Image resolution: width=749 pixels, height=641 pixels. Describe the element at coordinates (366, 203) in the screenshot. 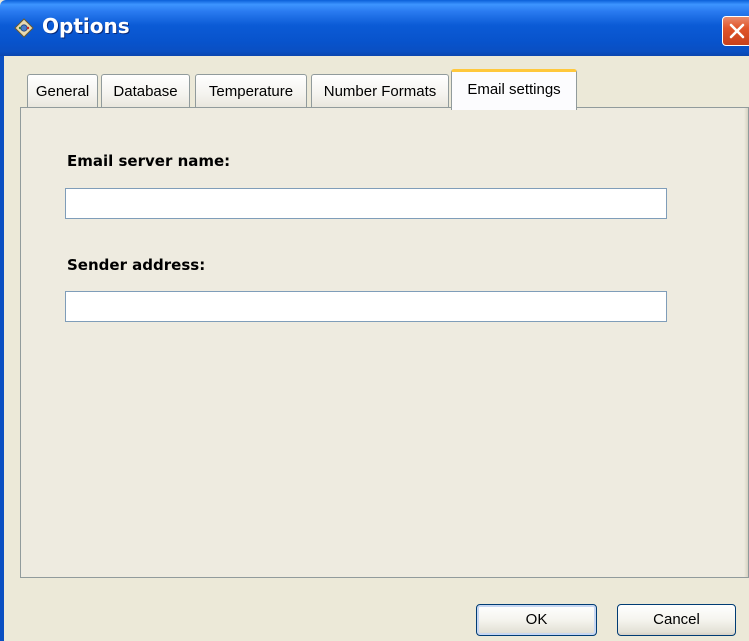

I see `email-server-name-input` at that location.